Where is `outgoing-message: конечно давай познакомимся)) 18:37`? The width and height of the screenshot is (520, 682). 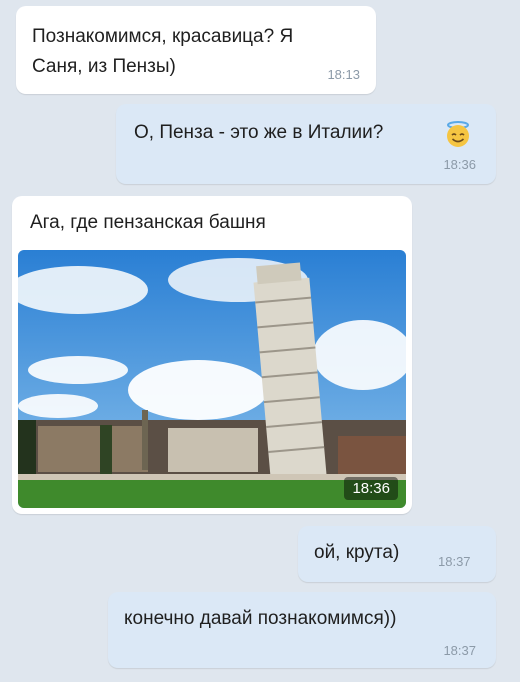
outgoing-message: конечно давай познакомимся)) 18:37 is located at coordinates (302, 630).